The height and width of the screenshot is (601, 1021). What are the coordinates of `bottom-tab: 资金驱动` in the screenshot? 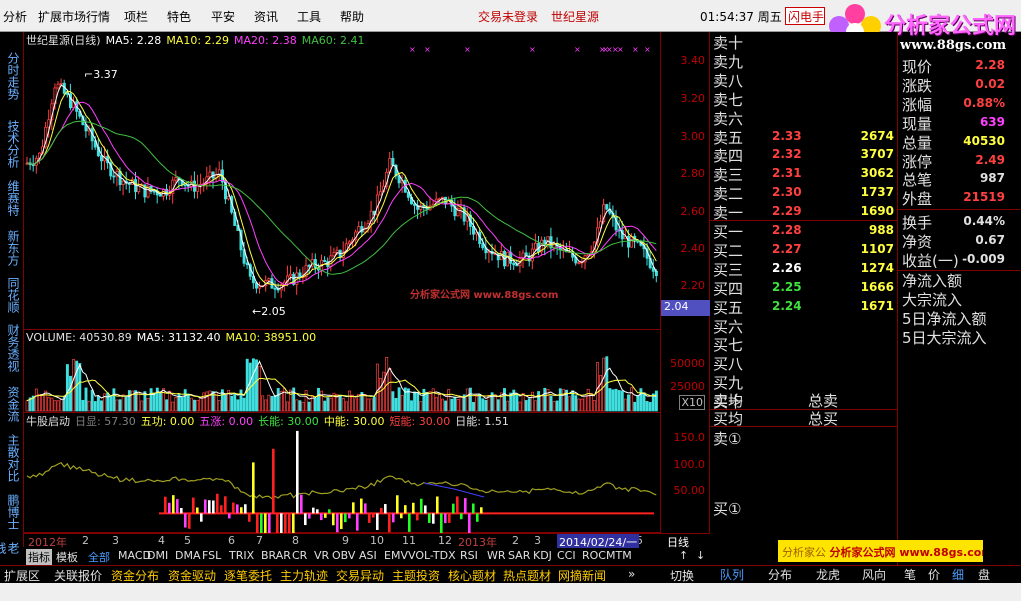 It's located at (192, 575).